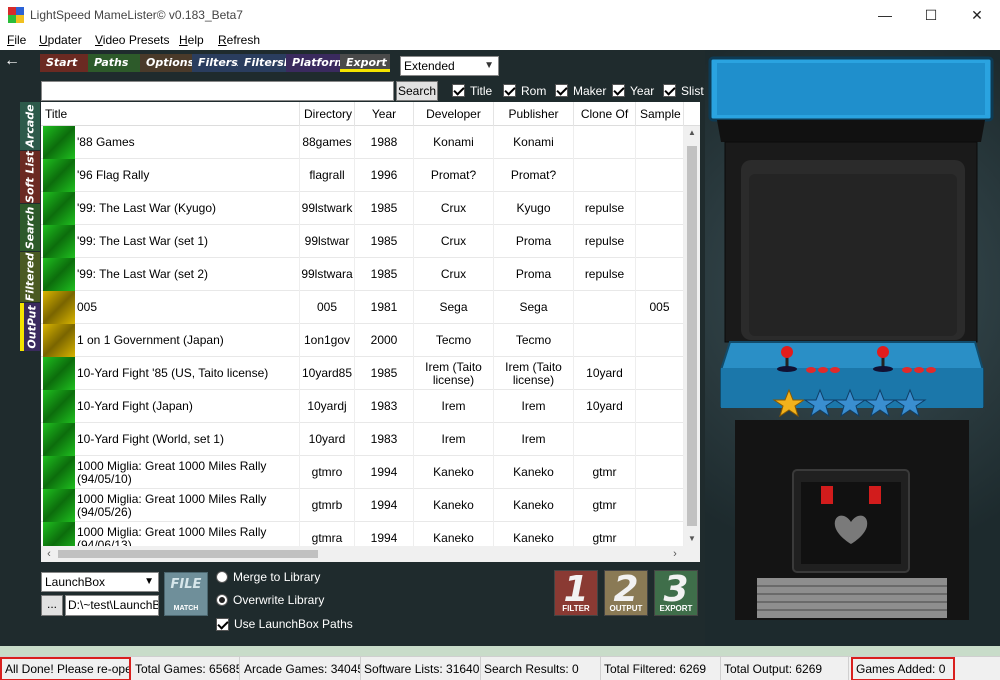 This screenshot has height=680, width=1000. I want to click on cell-clone-of: repulse, so click(605, 208).